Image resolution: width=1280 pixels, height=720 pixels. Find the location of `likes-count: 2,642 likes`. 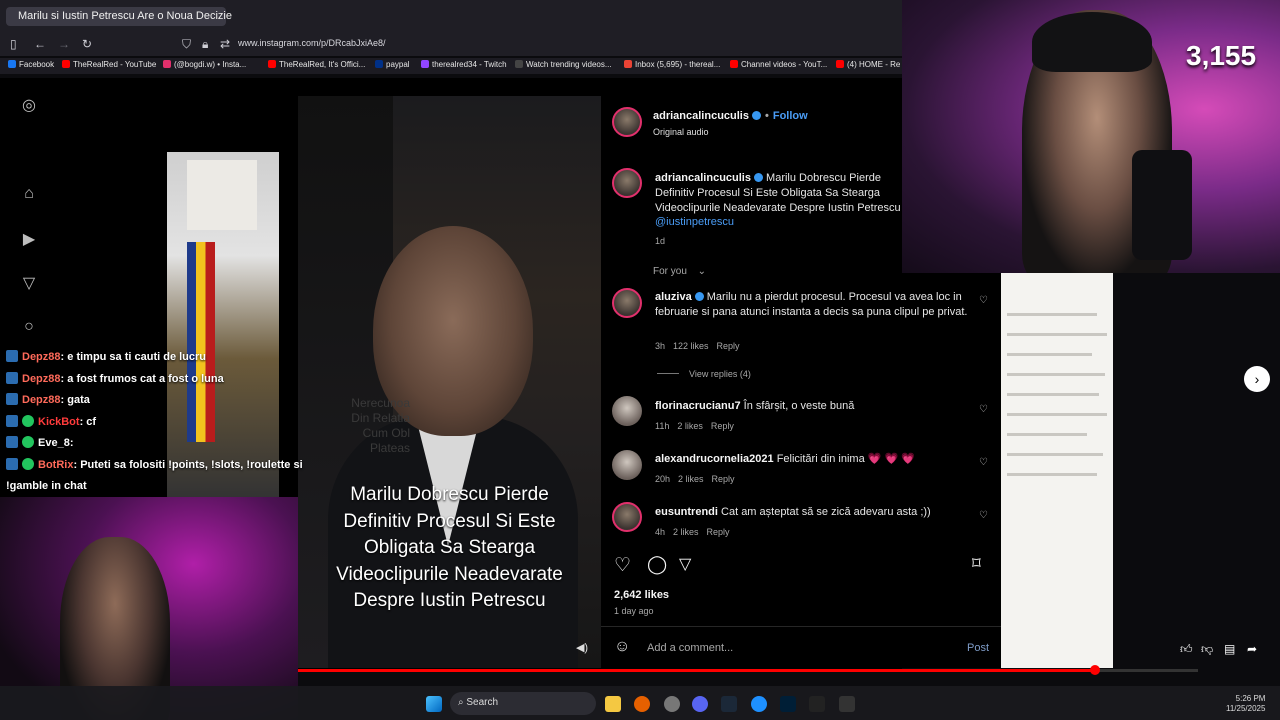

likes-count: 2,642 likes is located at coordinates (641, 595).